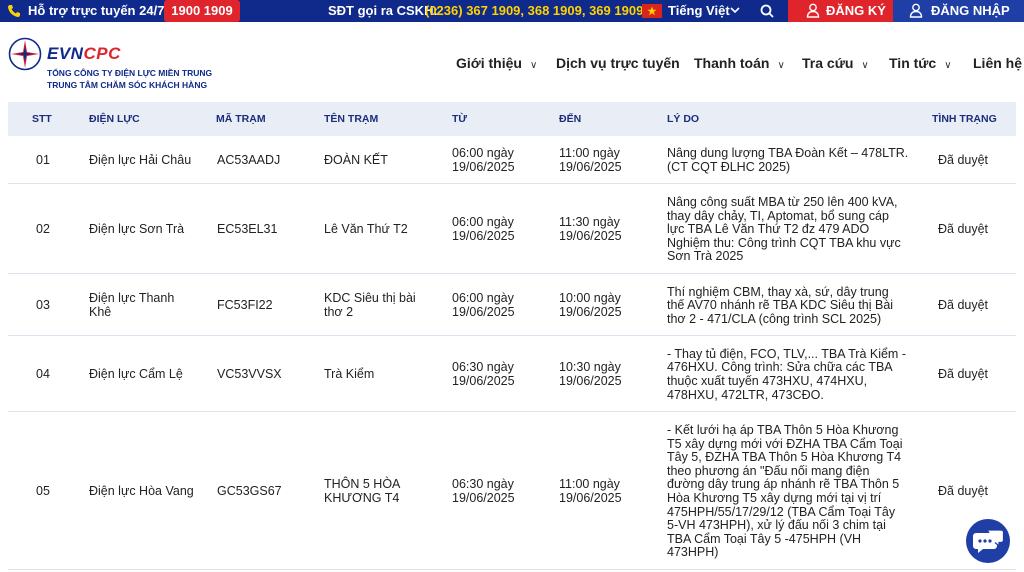  What do you see at coordinates (589, 484) in the screenshot?
I see `cell-den-line: 11:00 ngày` at bounding box center [589, 484].